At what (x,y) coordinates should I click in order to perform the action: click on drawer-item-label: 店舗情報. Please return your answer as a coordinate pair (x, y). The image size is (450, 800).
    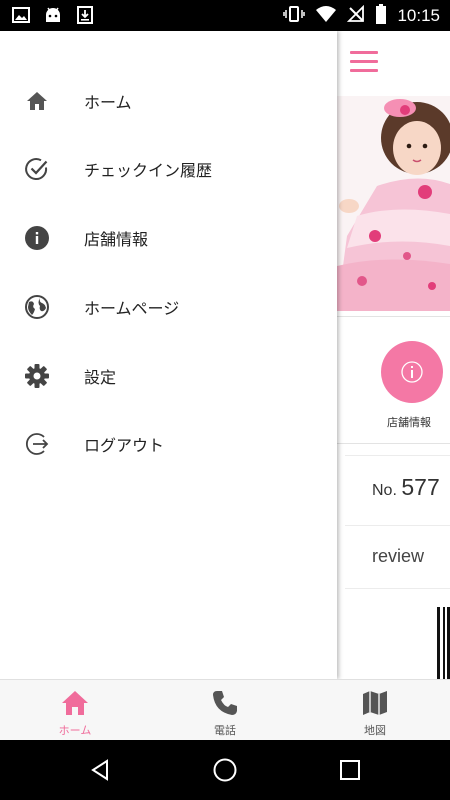
    Looking at the image, I should click on (116, 239).